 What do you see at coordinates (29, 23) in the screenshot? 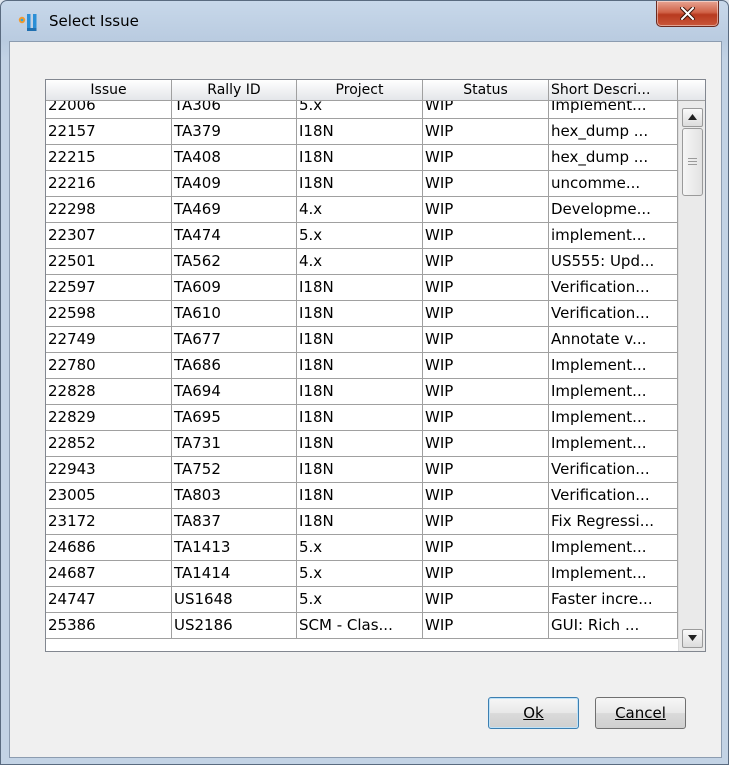
I see `jetbrains-app-icon` at bounding box center [29, 23].